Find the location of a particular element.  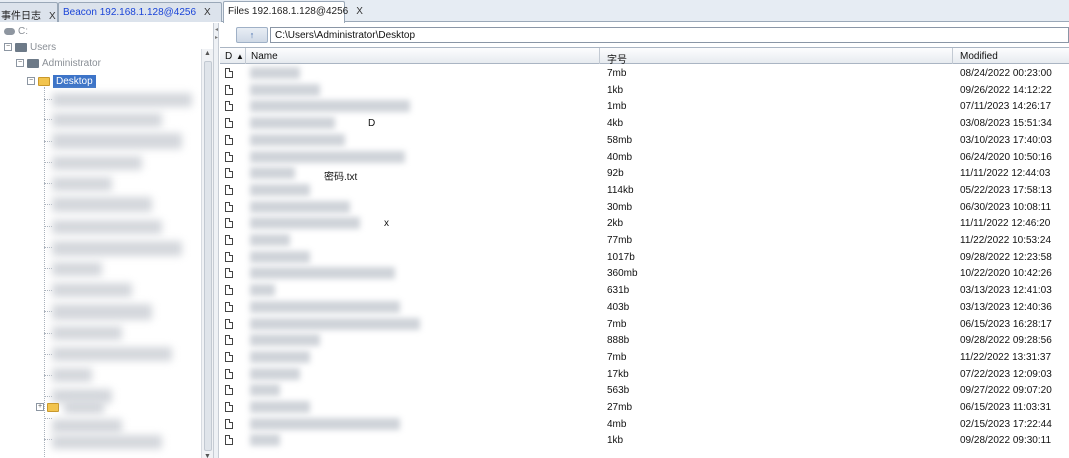

file-size: 1kb is located at coordinates (615, 90).